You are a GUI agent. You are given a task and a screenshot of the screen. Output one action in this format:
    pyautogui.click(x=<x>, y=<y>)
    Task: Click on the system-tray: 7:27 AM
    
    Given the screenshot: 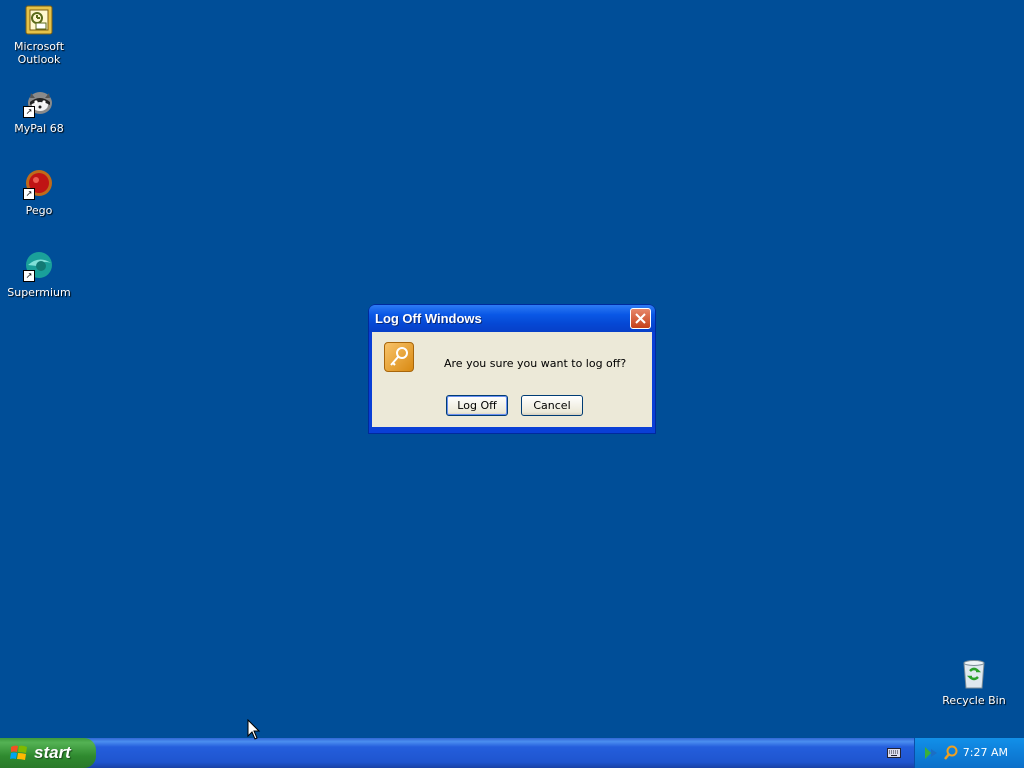 What is the action you would take?
    pyautogui.click(x=969, y=753)
    